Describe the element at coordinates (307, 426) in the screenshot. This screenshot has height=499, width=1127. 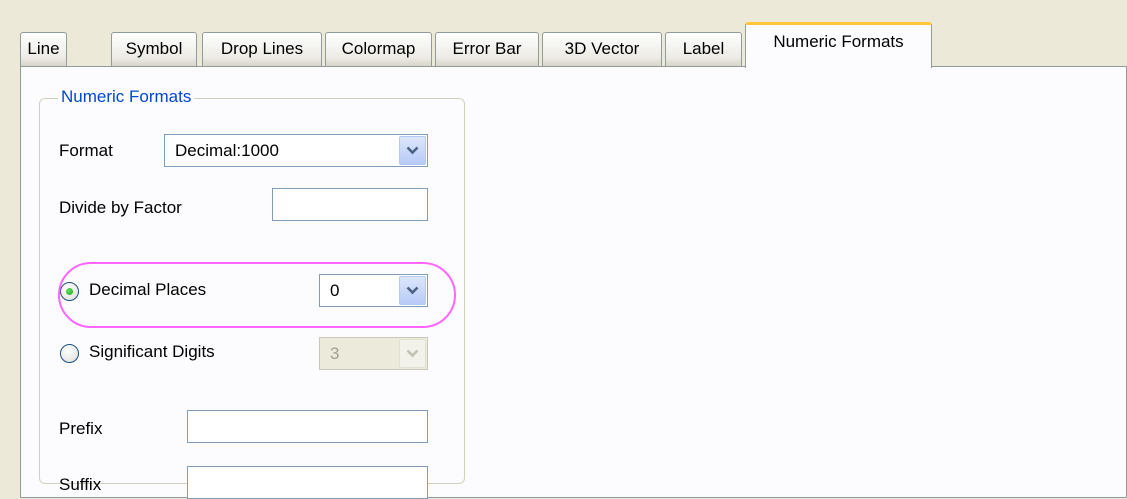
I see `prefix-input` at that location.